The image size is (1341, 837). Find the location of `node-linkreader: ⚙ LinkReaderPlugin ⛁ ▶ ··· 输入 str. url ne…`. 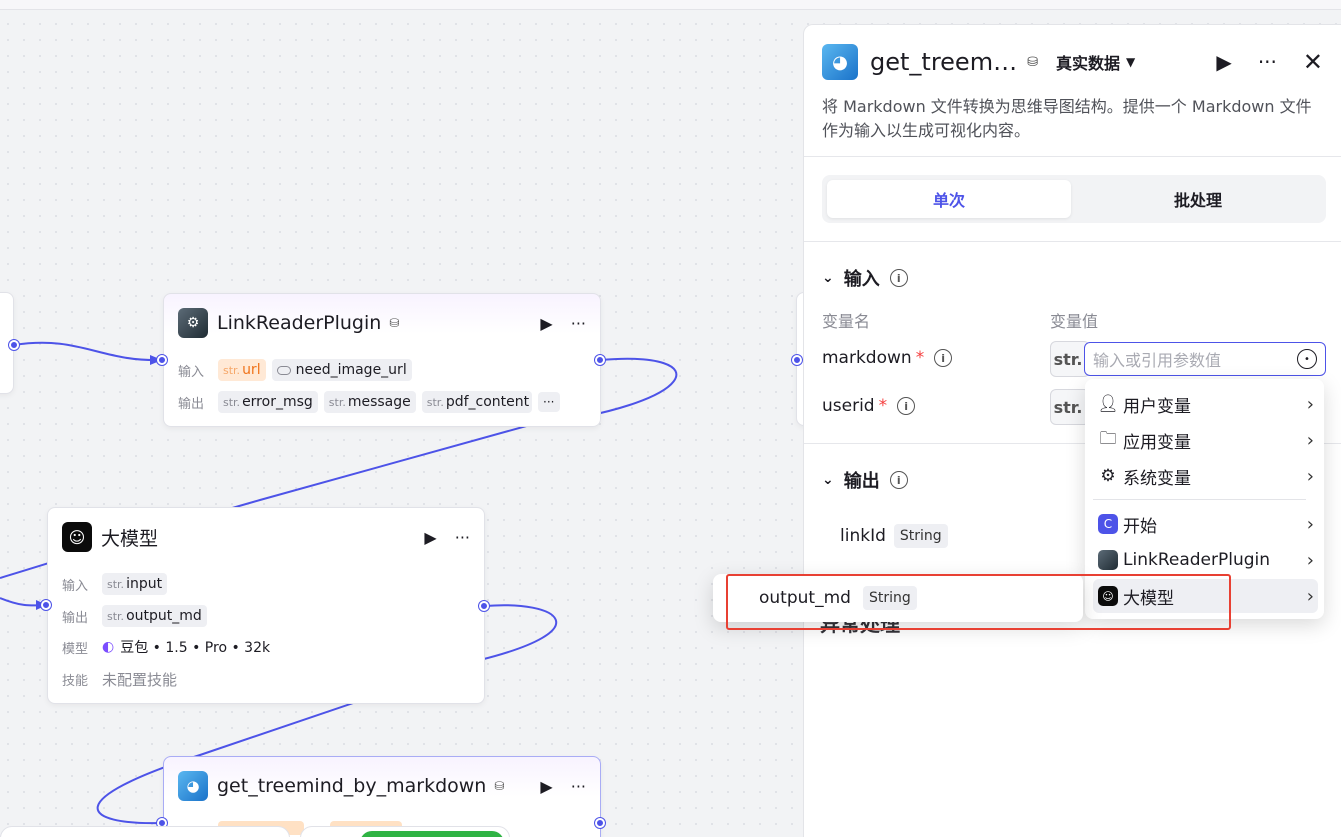

node-linkreader: ⚙ LinkReaderPlugin ⛁ ▶ ··· 输入 str. url ne… is located at coordinates (382, 360).